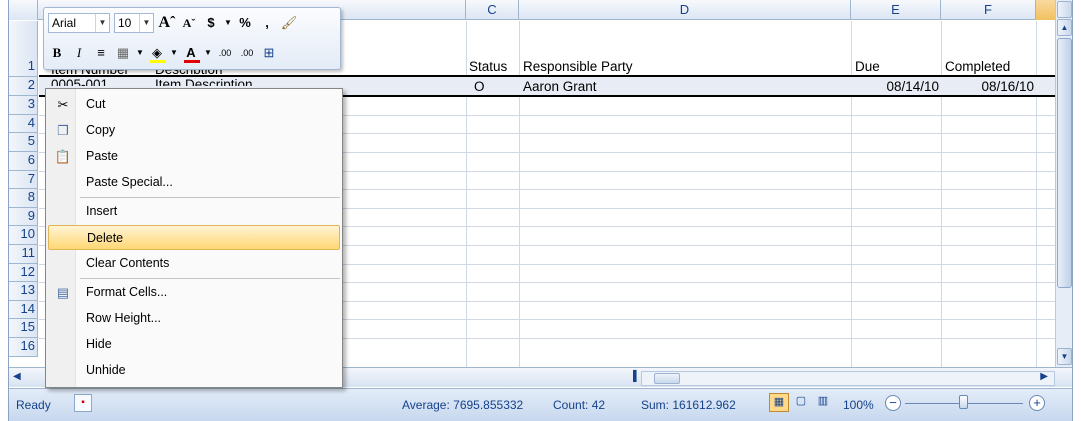 The height and width of the screenshot is (421, 1081). I want to click on row-header-13: 13, so click(23, 291).